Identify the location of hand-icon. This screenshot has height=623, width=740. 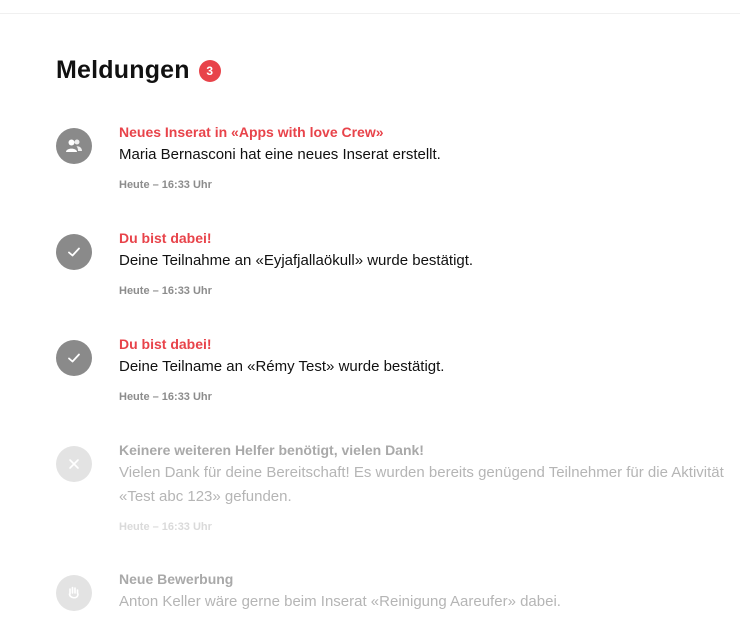
(74, 593).